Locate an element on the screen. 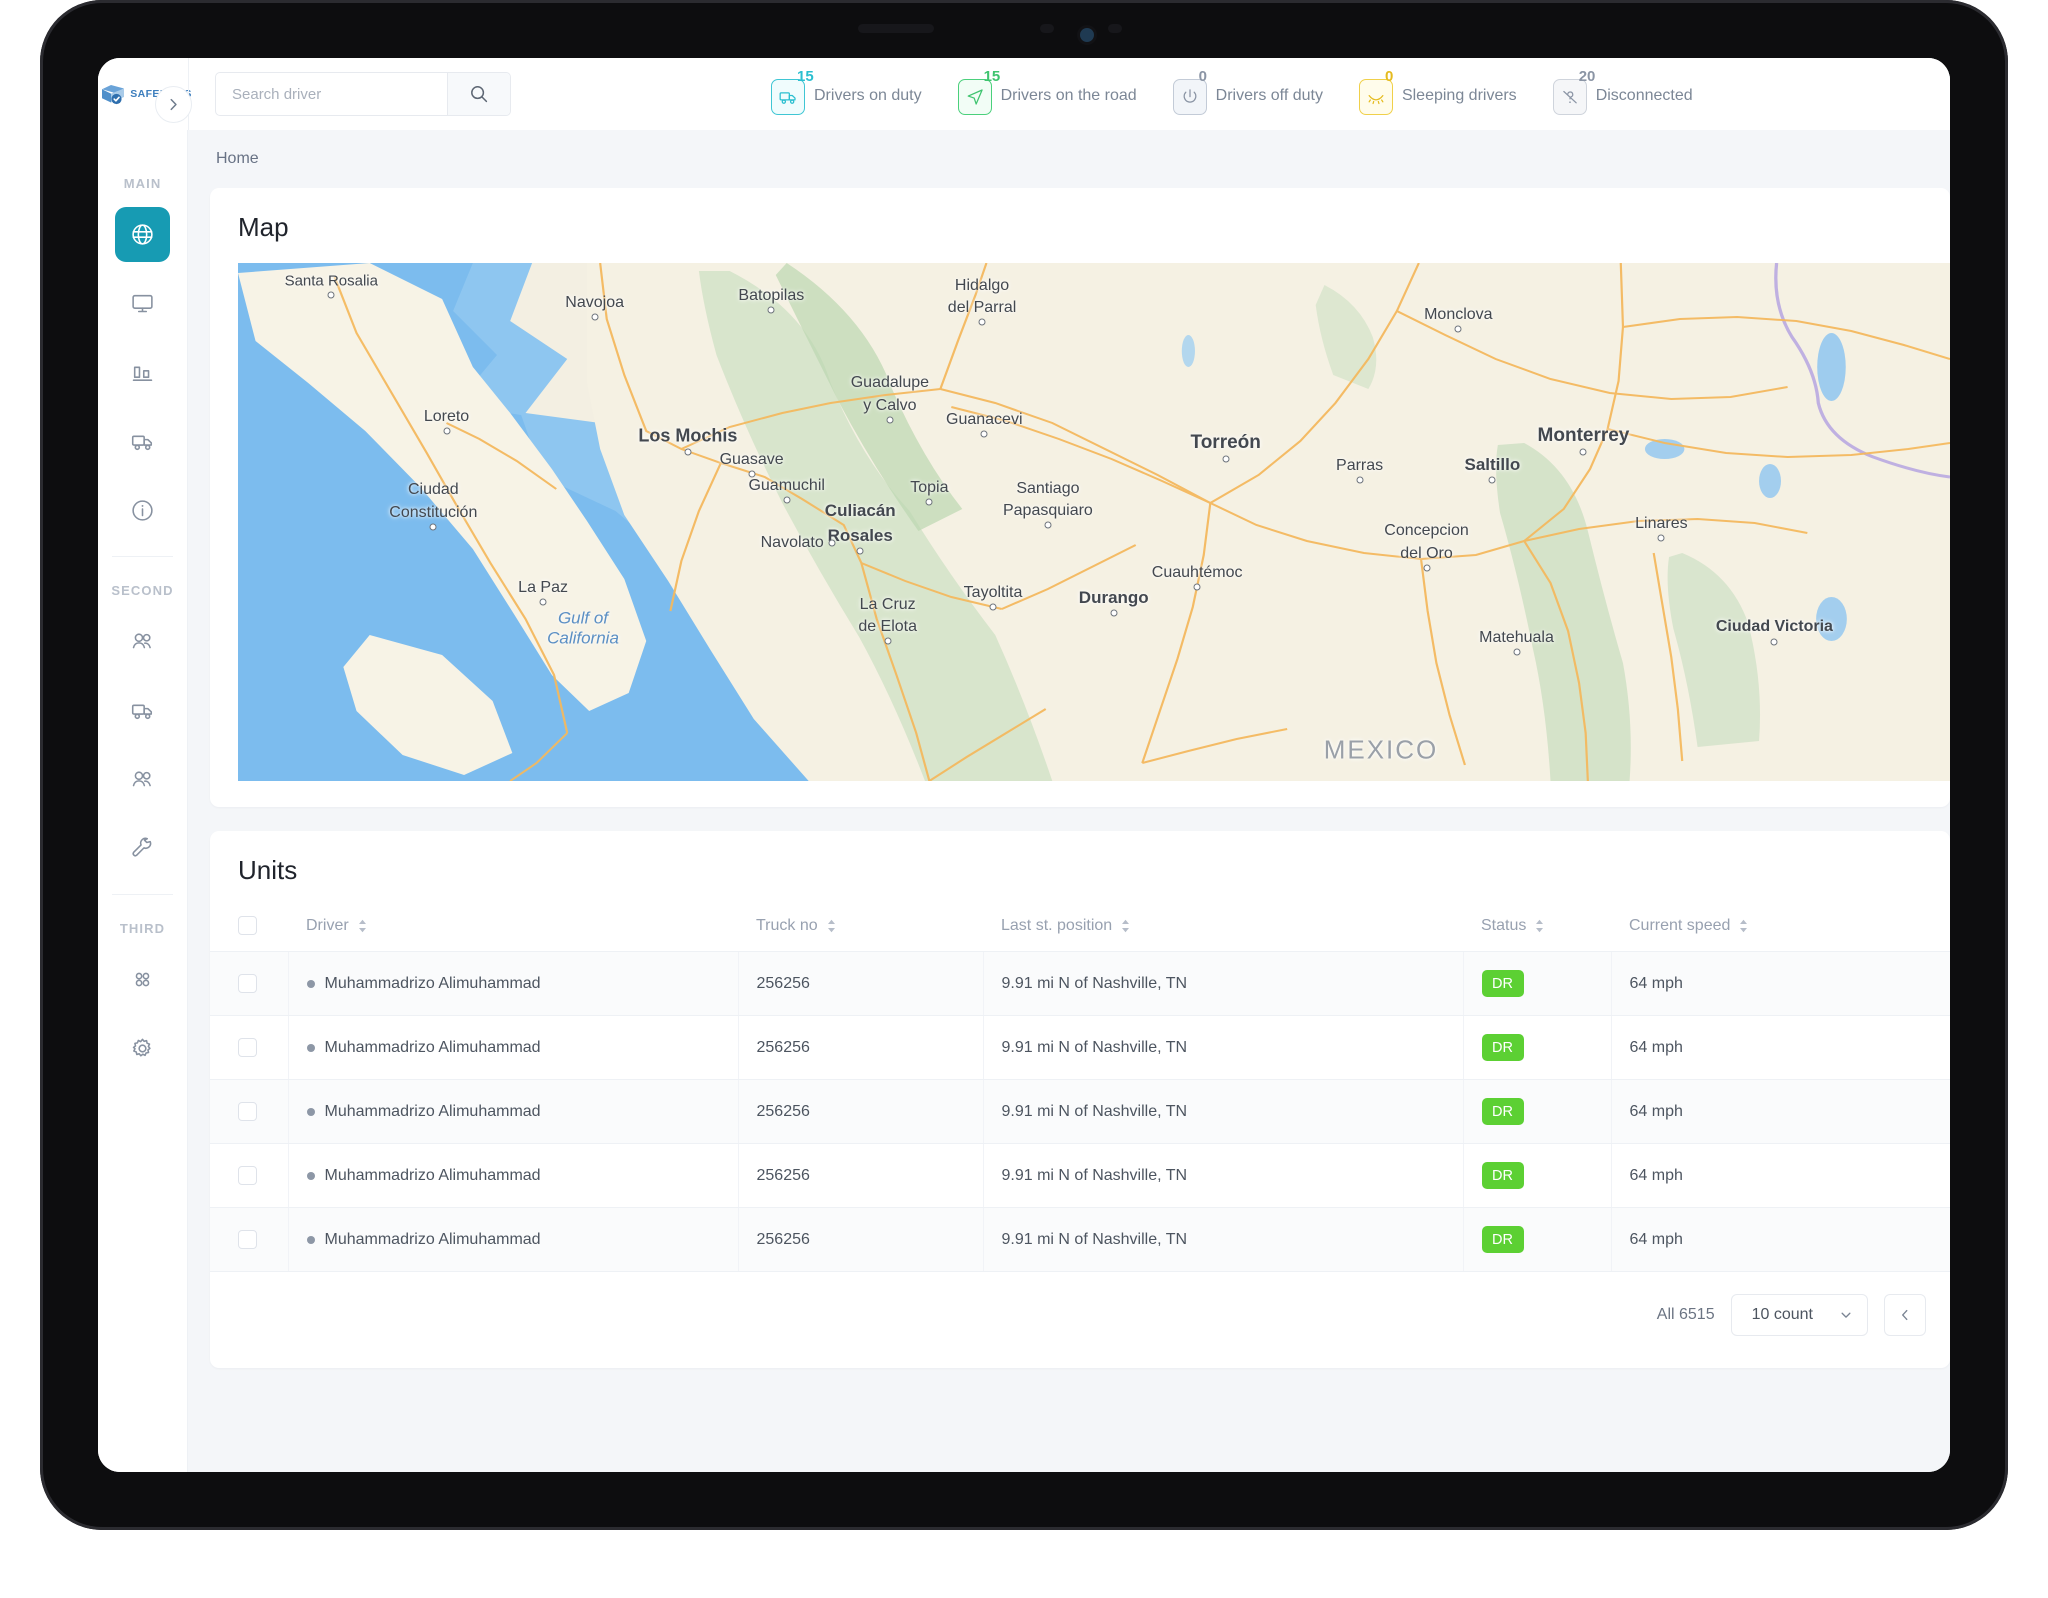  package-check-icon is located at coordinates (113, 95).